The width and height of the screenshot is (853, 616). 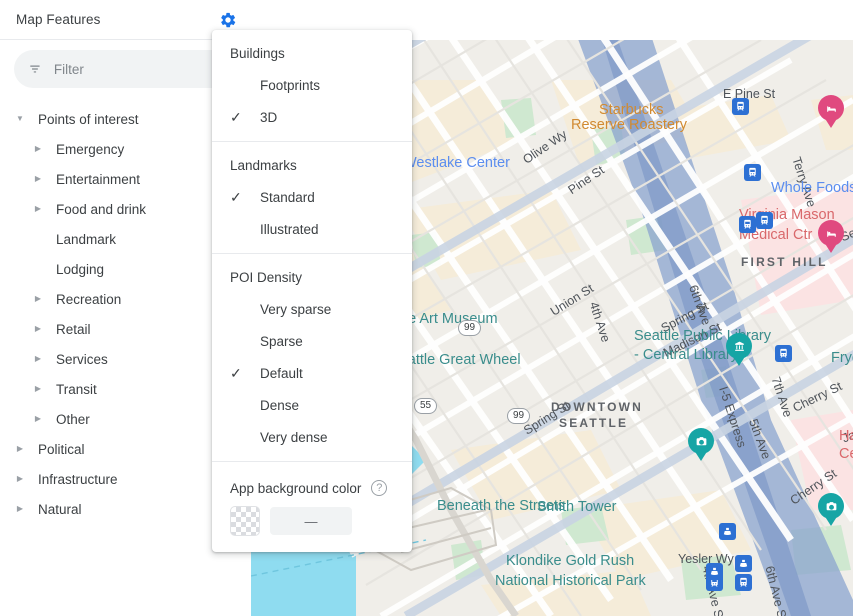 What do you see at coordinates (379, 488) in the screenshot?
I see `help-circle-icon: ?` at bounding box center [379, 488].